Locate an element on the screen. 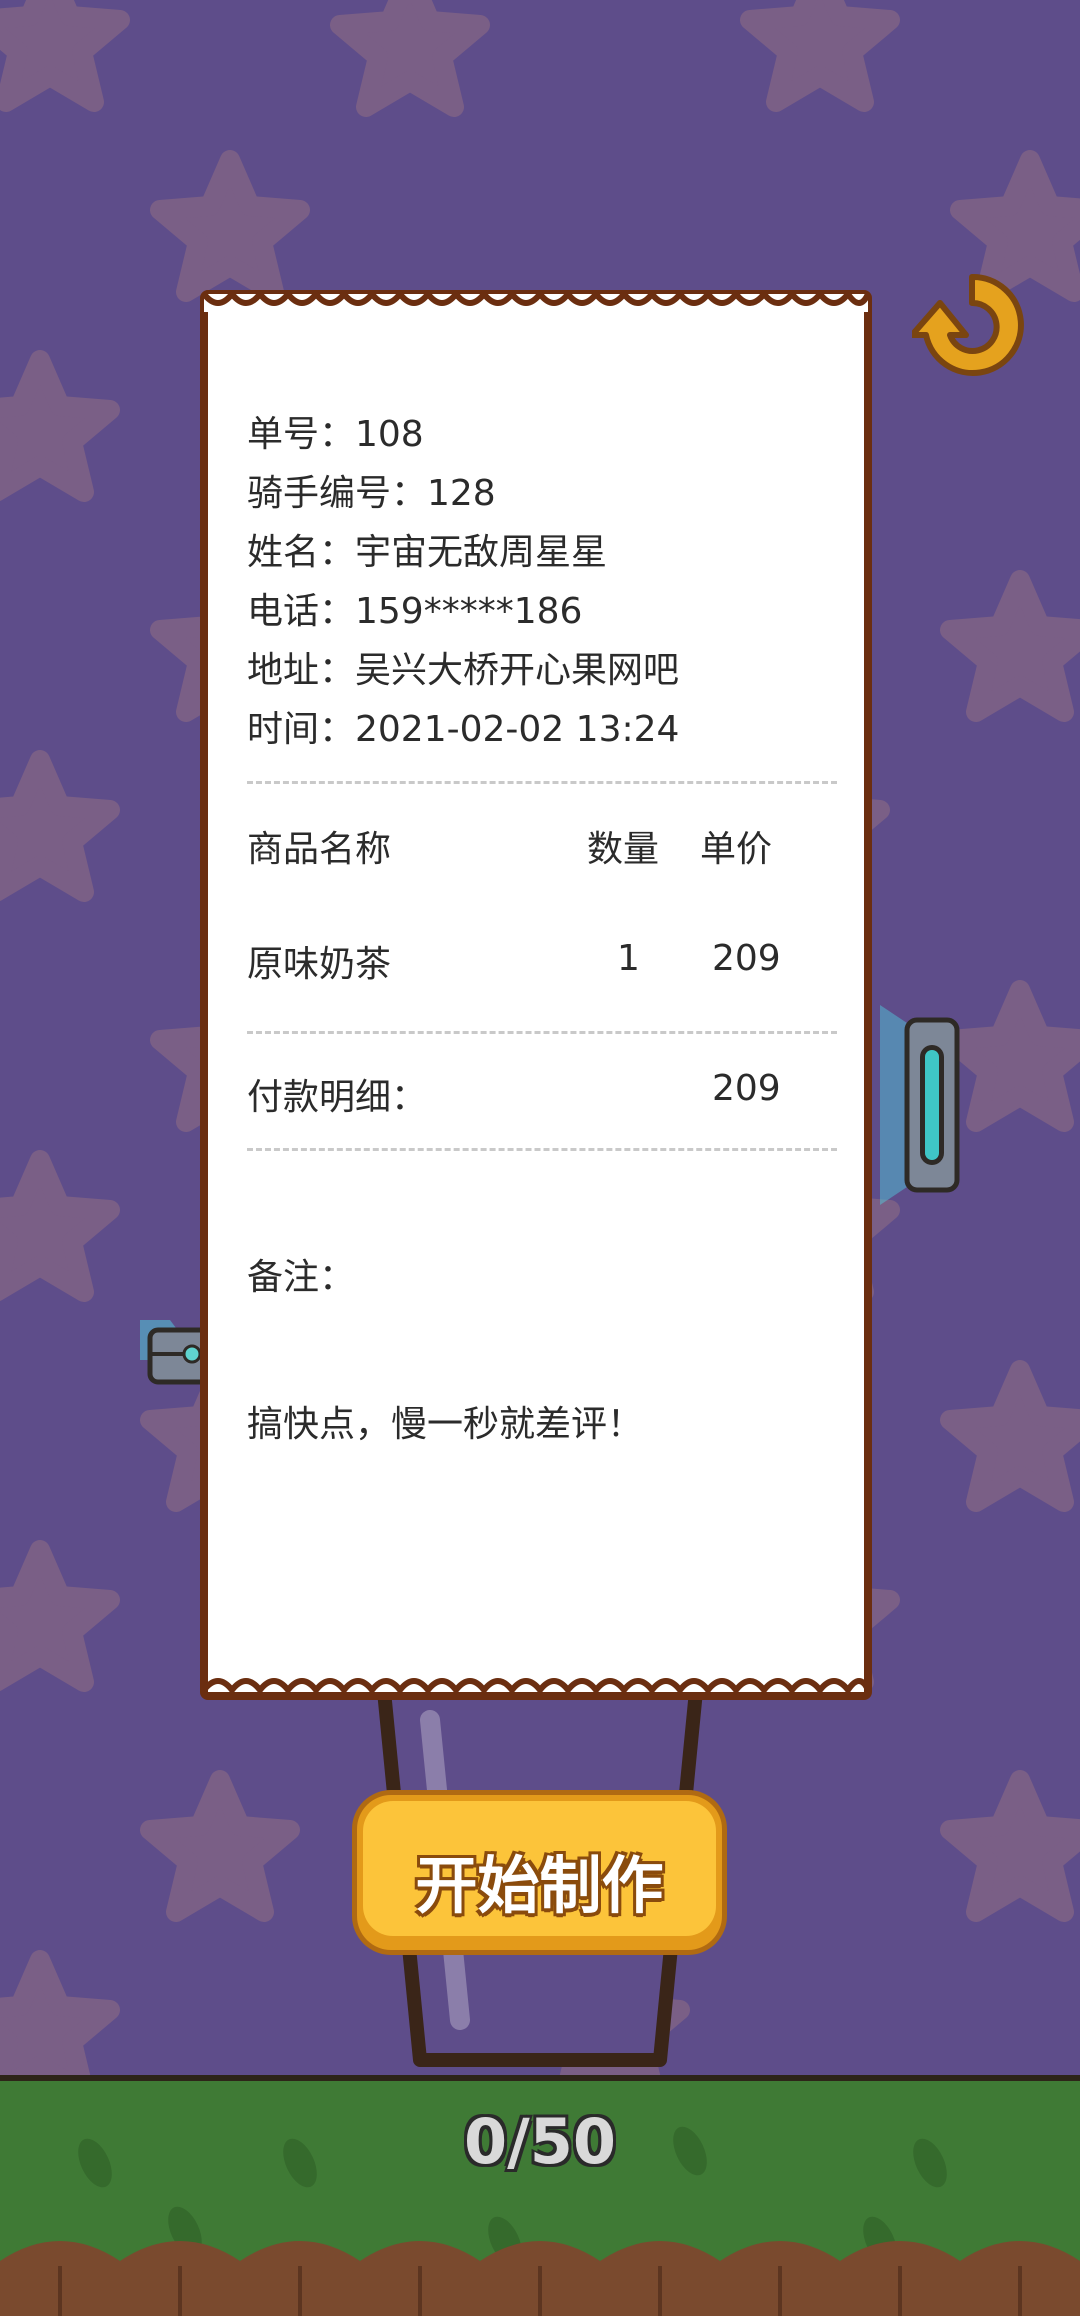  item-price: 209 is located at coordinates (746, 958).